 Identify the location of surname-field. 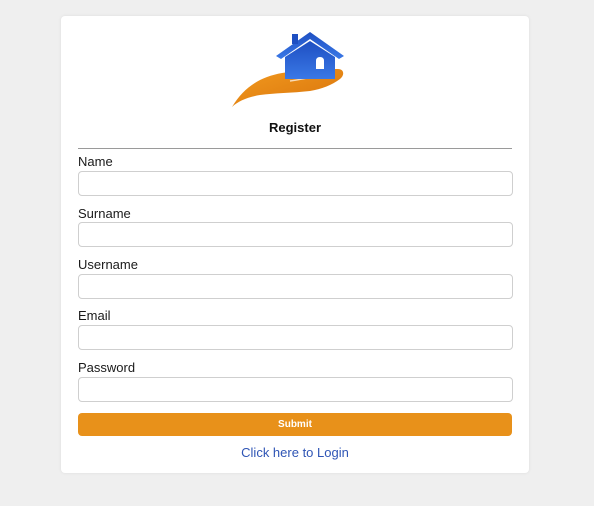
(295, 234).